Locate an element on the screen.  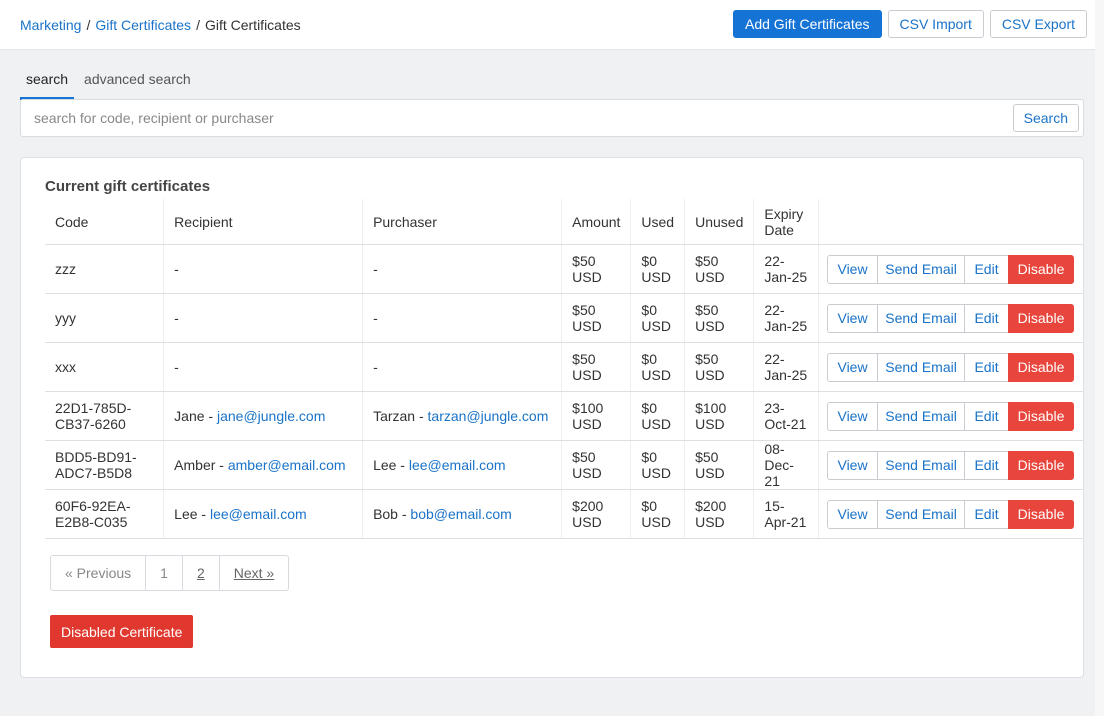
cell-code: BDD5-BD91- ADC7-B5D8 is located at coordinates (105, 465).